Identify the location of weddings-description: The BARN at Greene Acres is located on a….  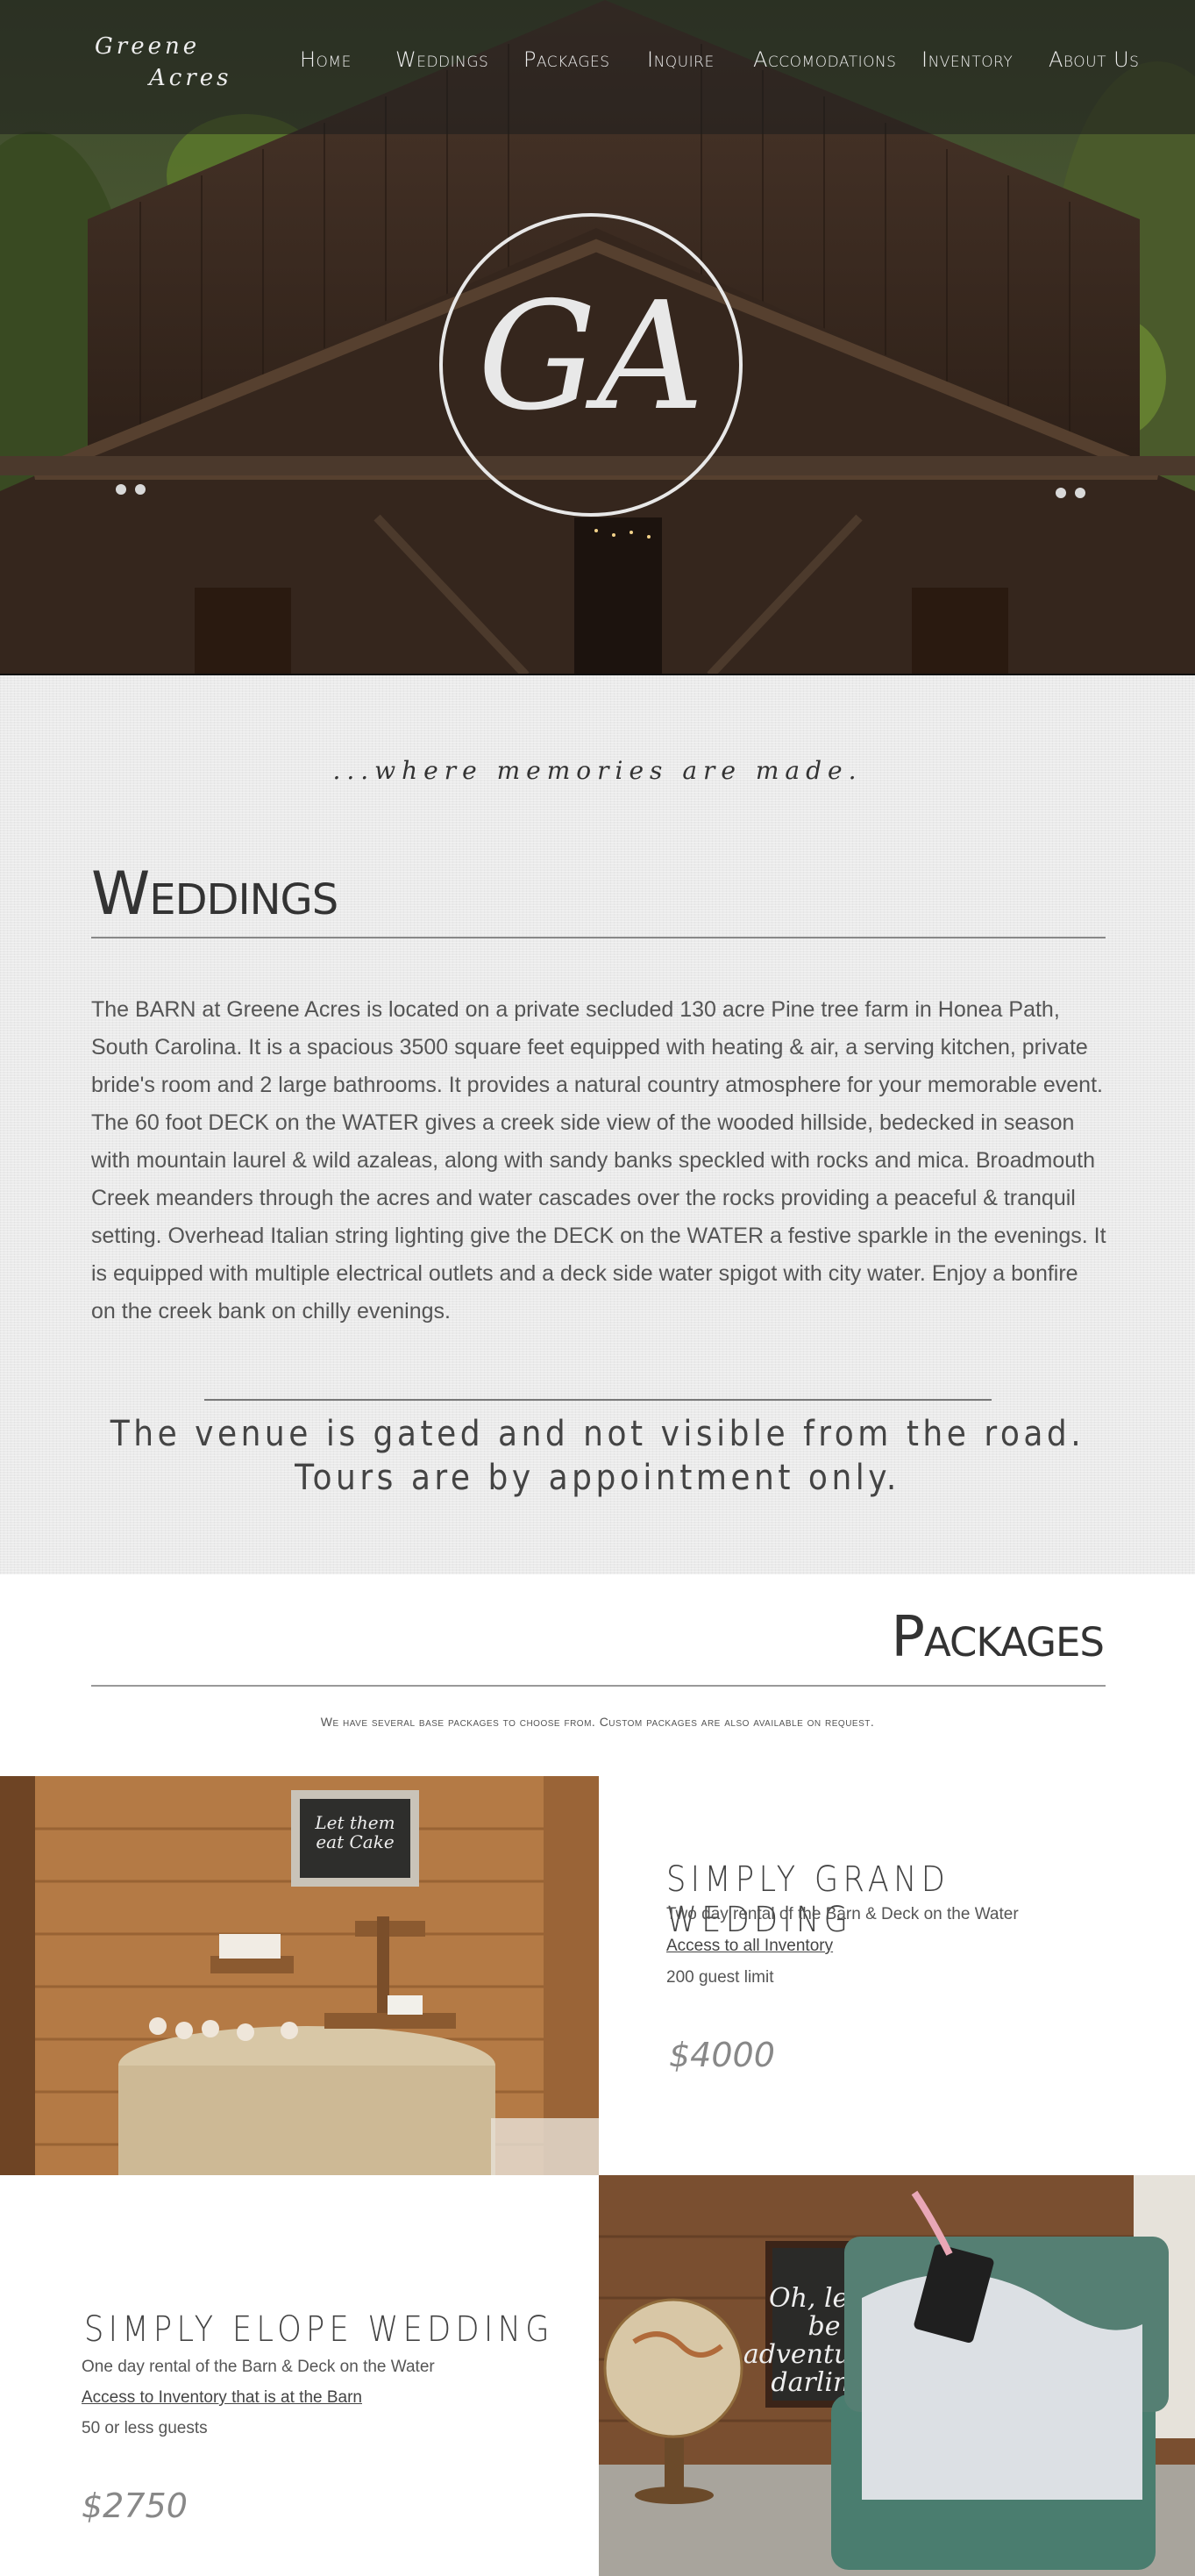
(598, 1161).